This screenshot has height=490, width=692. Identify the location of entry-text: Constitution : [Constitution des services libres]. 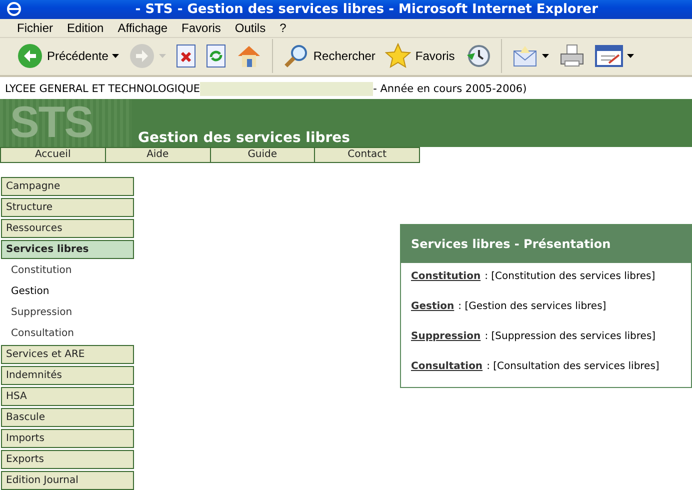
(533, 276).